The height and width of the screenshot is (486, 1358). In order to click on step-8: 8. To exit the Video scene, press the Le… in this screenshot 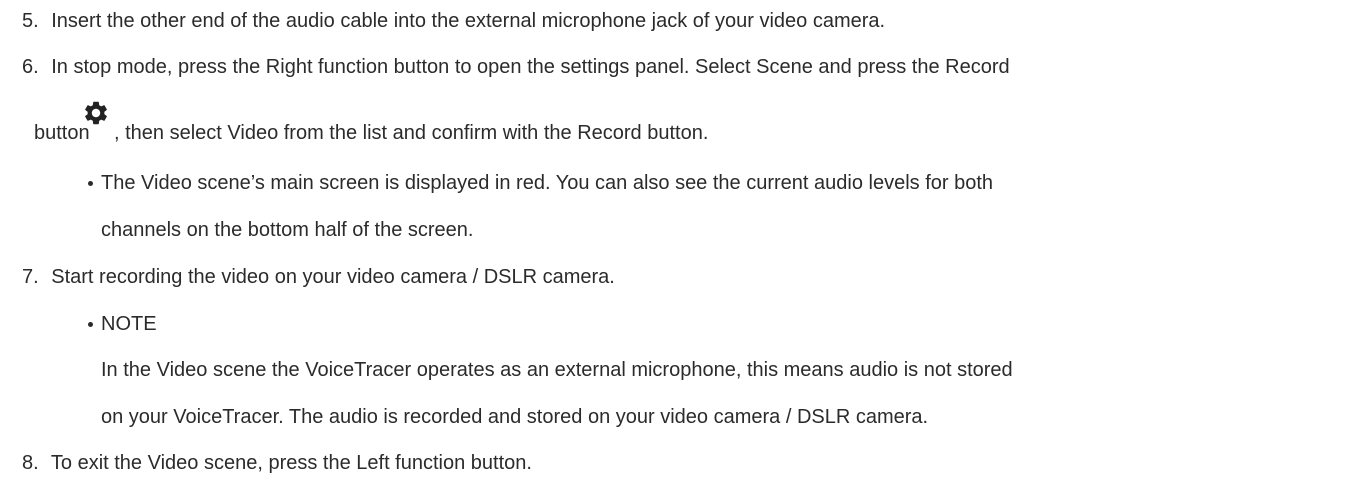, I will do `click(277, 463)`.